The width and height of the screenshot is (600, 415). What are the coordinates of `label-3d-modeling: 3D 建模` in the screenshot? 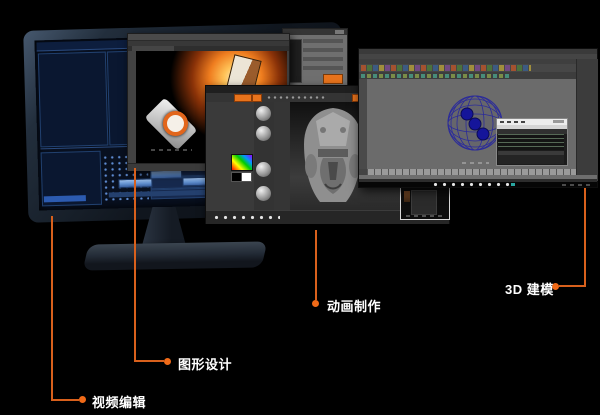 It's located at (529, 289).